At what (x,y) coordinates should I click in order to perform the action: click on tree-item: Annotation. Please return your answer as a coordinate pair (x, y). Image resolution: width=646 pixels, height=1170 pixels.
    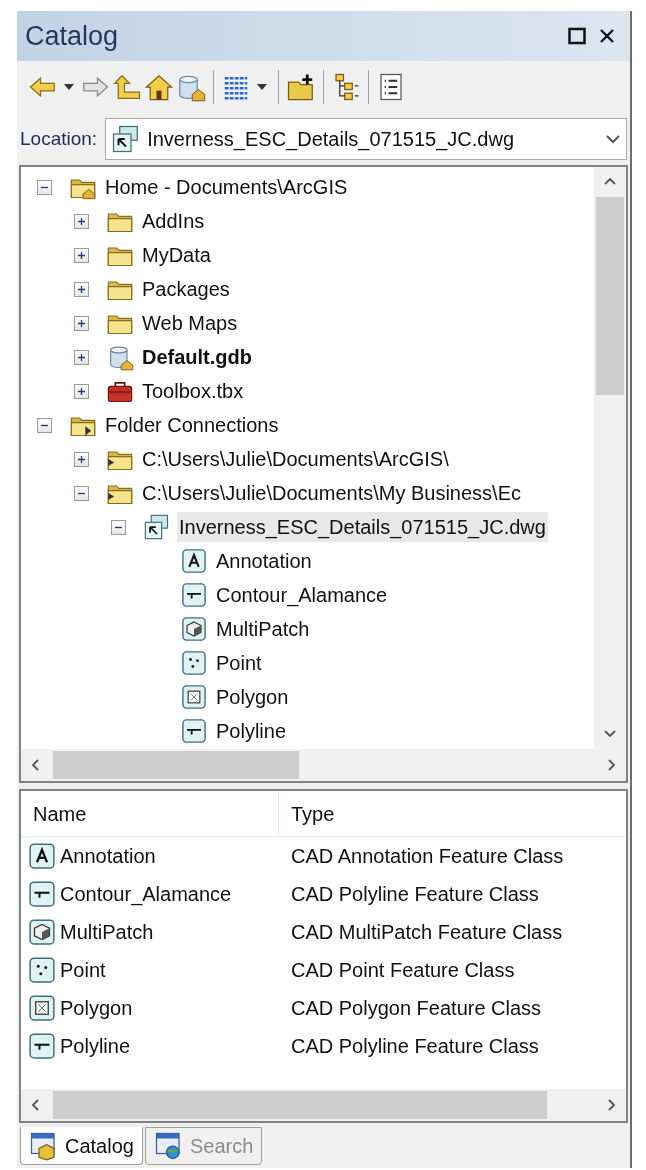
    Looking at the image, I should click on (264, 561).